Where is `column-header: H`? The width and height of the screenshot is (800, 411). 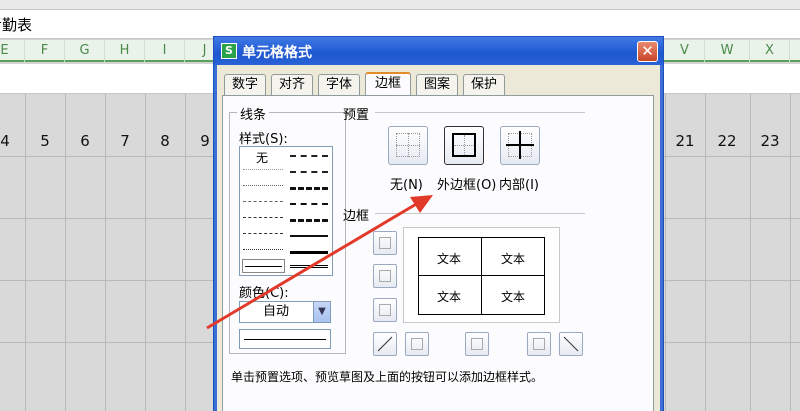 column-header: H is located at coordinates (125, 51).